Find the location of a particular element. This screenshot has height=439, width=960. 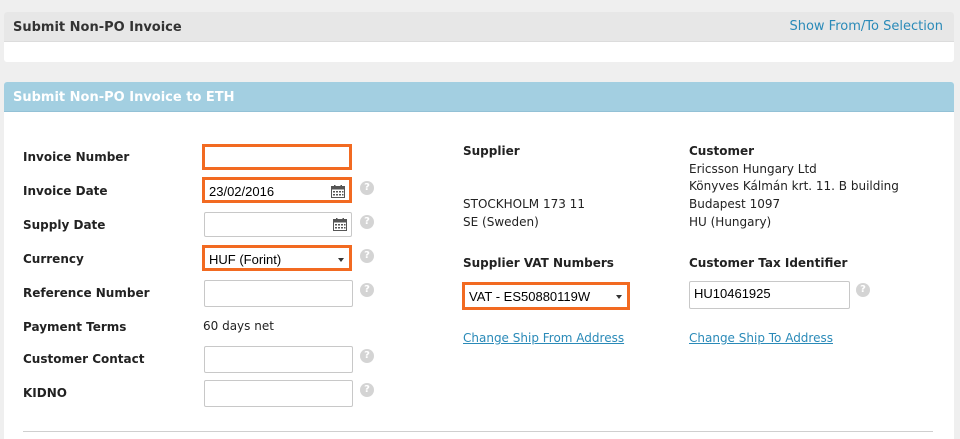

form-header-bar: Submit Non-PO Invoice to ETH is located at coordinates (479, 97).